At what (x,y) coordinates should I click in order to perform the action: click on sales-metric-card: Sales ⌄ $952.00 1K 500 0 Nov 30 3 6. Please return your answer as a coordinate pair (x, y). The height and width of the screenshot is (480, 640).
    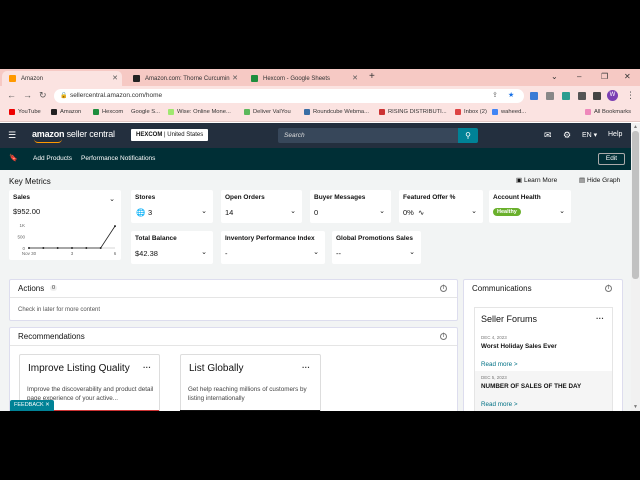
    Looking at the image, I should click on (65, 225).